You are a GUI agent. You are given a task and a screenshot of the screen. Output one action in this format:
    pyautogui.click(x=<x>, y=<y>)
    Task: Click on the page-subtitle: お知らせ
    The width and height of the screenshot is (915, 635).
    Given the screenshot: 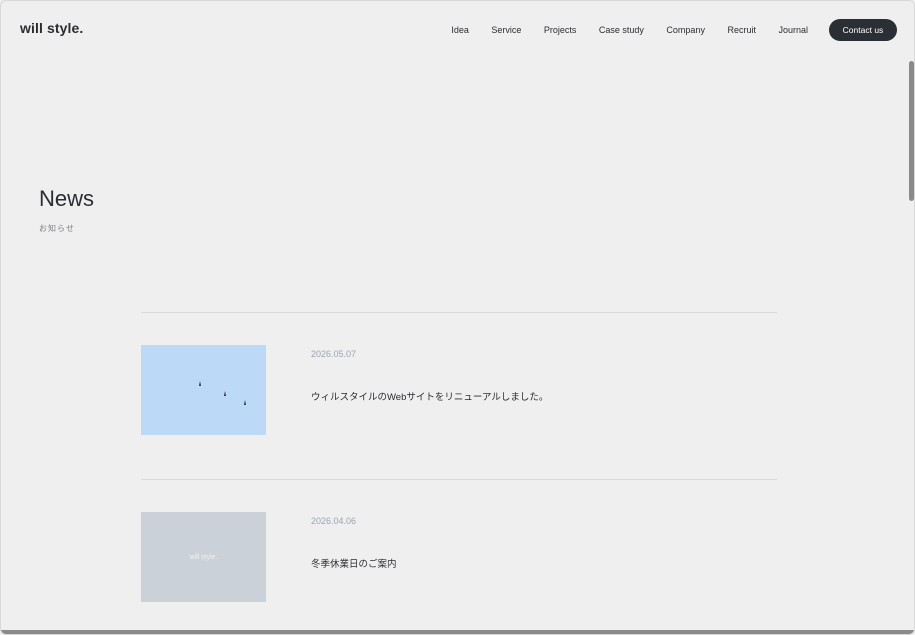 What is the action you would take?
    pyautogui.click(x=57, y=228)
    